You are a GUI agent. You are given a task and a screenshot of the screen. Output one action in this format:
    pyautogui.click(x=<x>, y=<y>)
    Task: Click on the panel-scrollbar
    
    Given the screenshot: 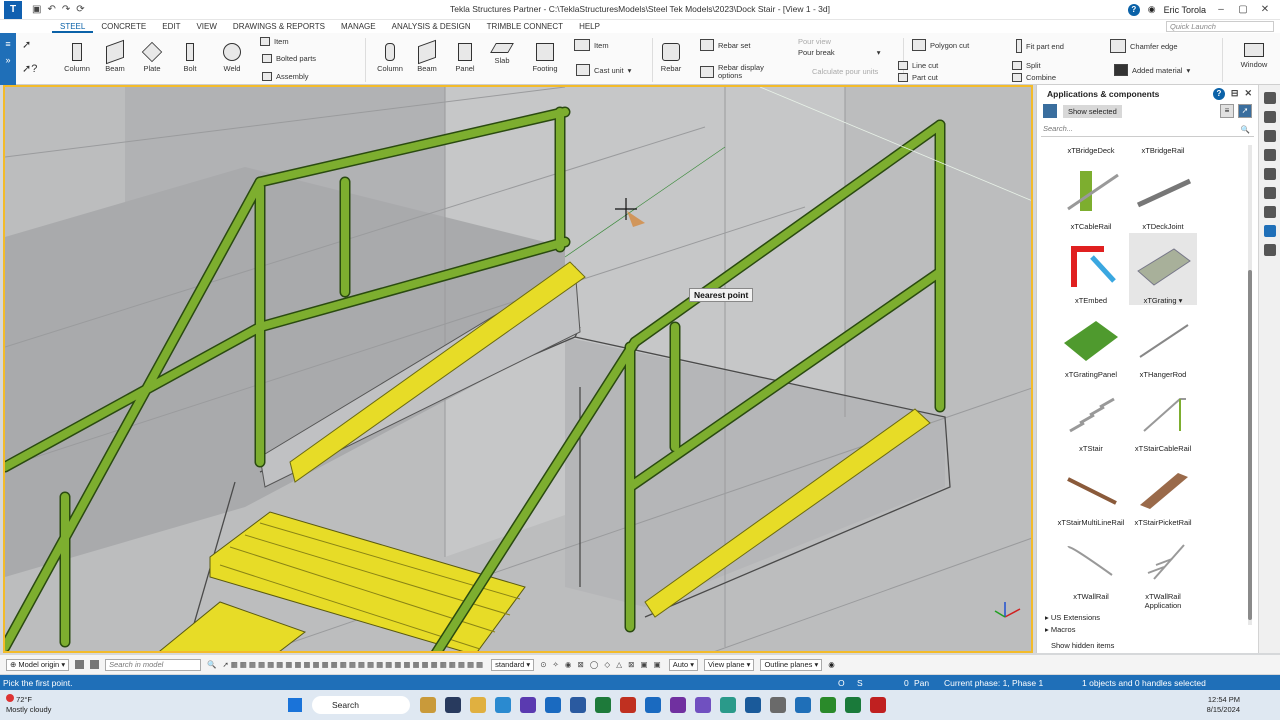 What is the action you would take?
    pyautogui.click(x=1250, y=385)
    